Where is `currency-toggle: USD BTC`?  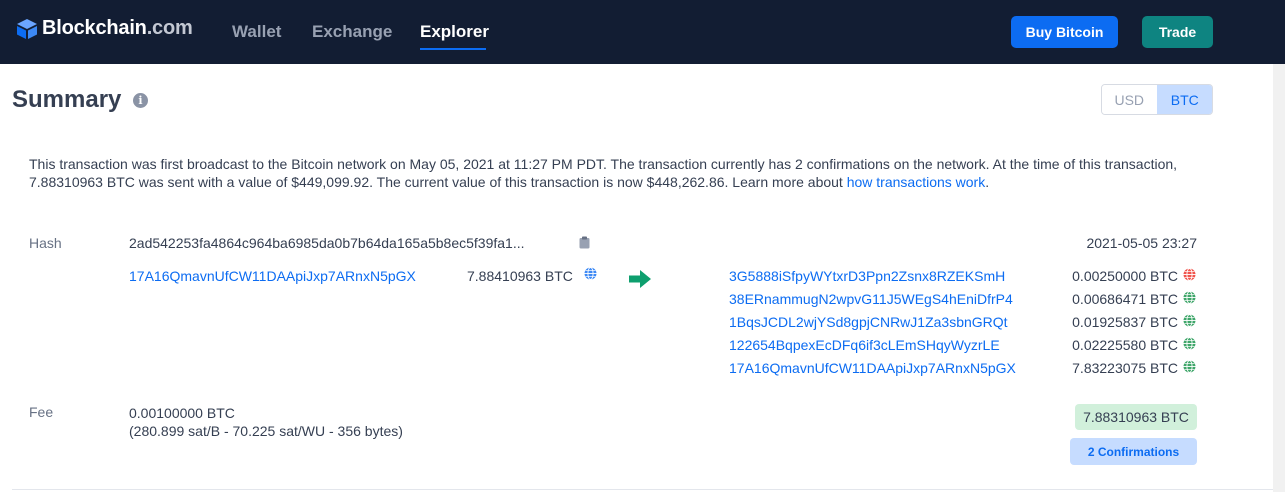 currency-toggle: USD BTC is located at coordinates (1157, 99).